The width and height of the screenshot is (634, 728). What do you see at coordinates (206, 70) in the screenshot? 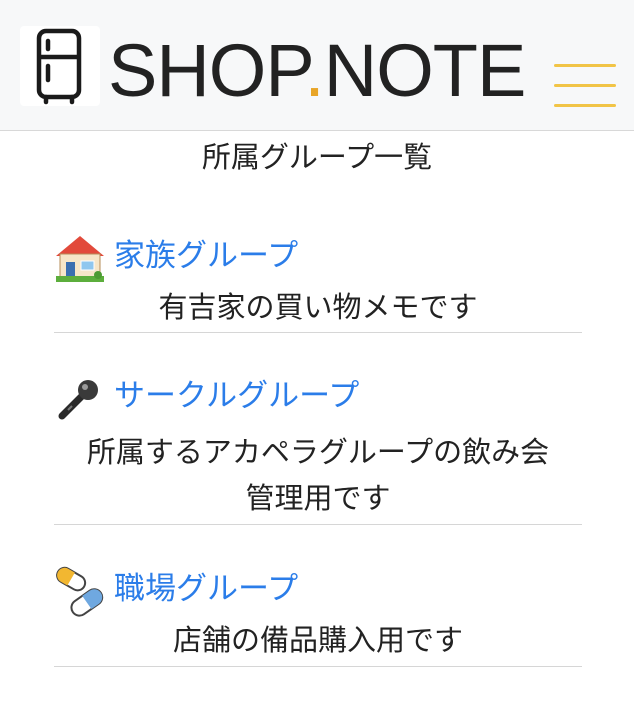
I see `brand-main: SHOP` at bounding box center [206, 70].